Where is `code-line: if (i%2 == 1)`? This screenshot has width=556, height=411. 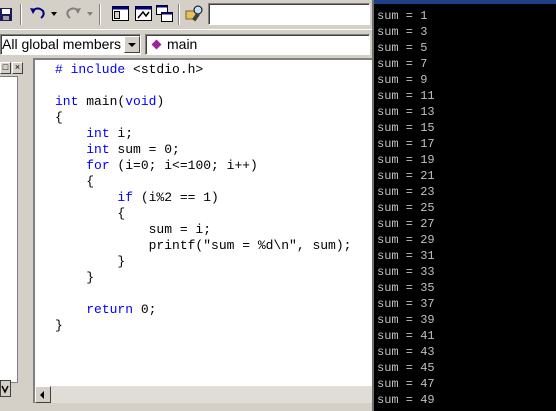 code-line: if (i%2 == 1) is located at coordinates (203, 198).